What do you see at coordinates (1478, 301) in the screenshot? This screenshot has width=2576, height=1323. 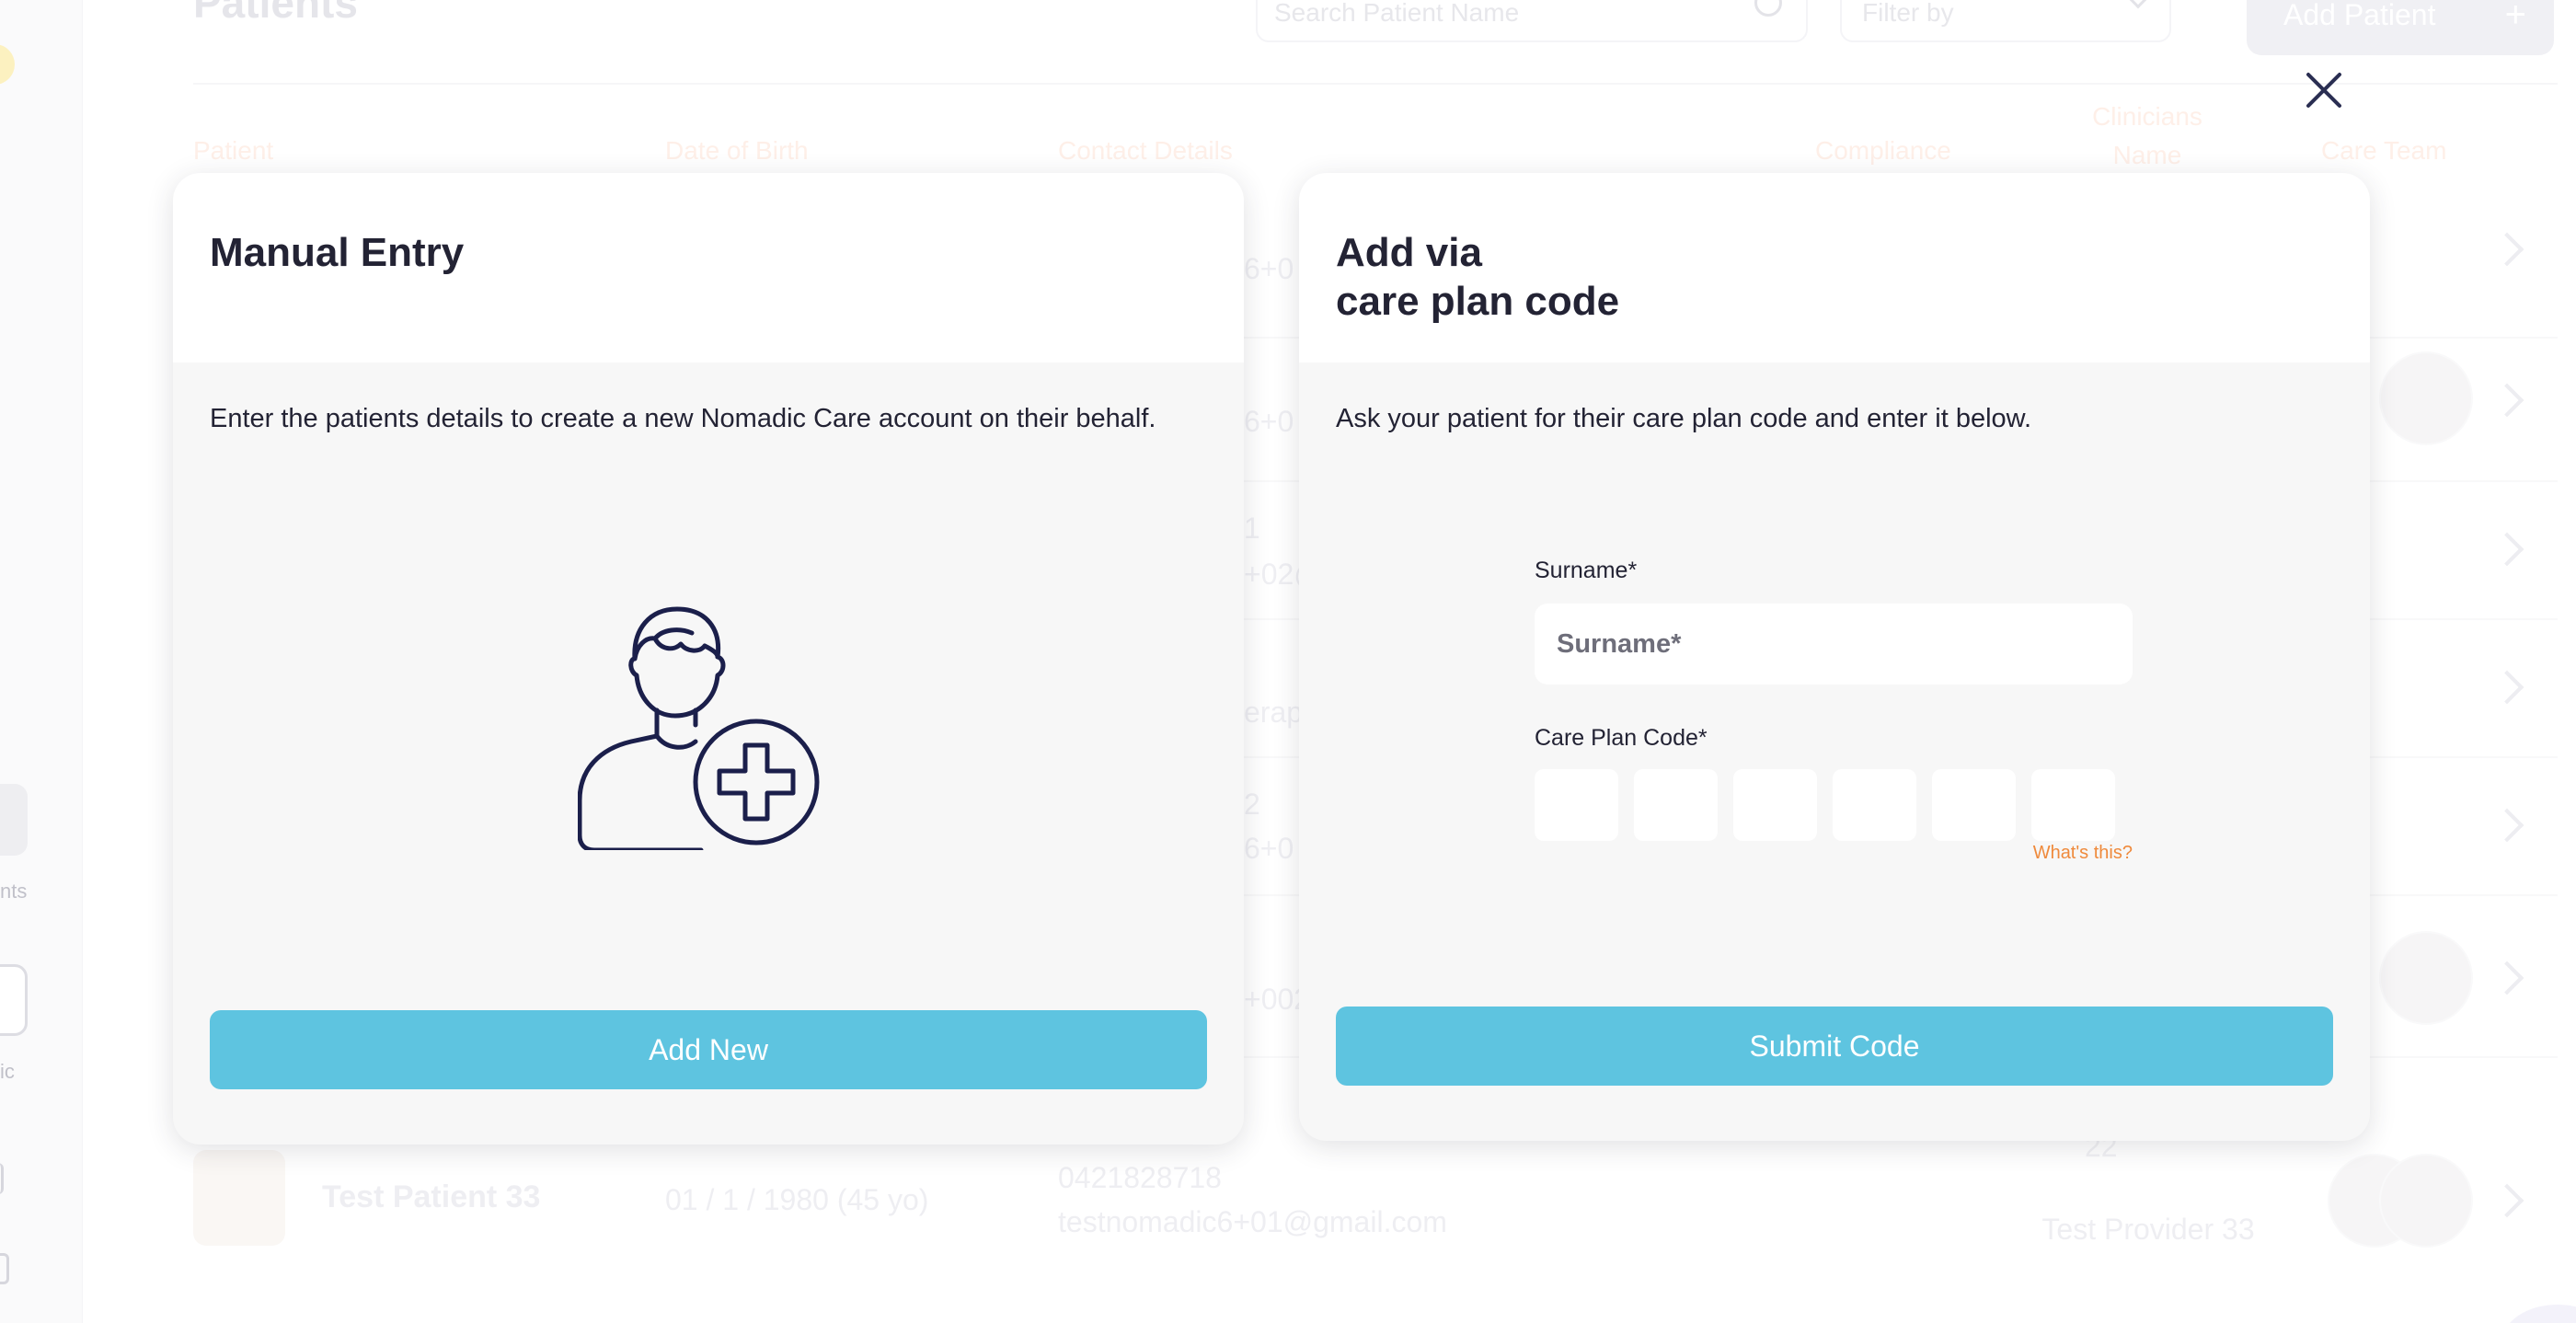 I see `care-plan-title-line2: care plan code` at bounding box center [1478, 301].